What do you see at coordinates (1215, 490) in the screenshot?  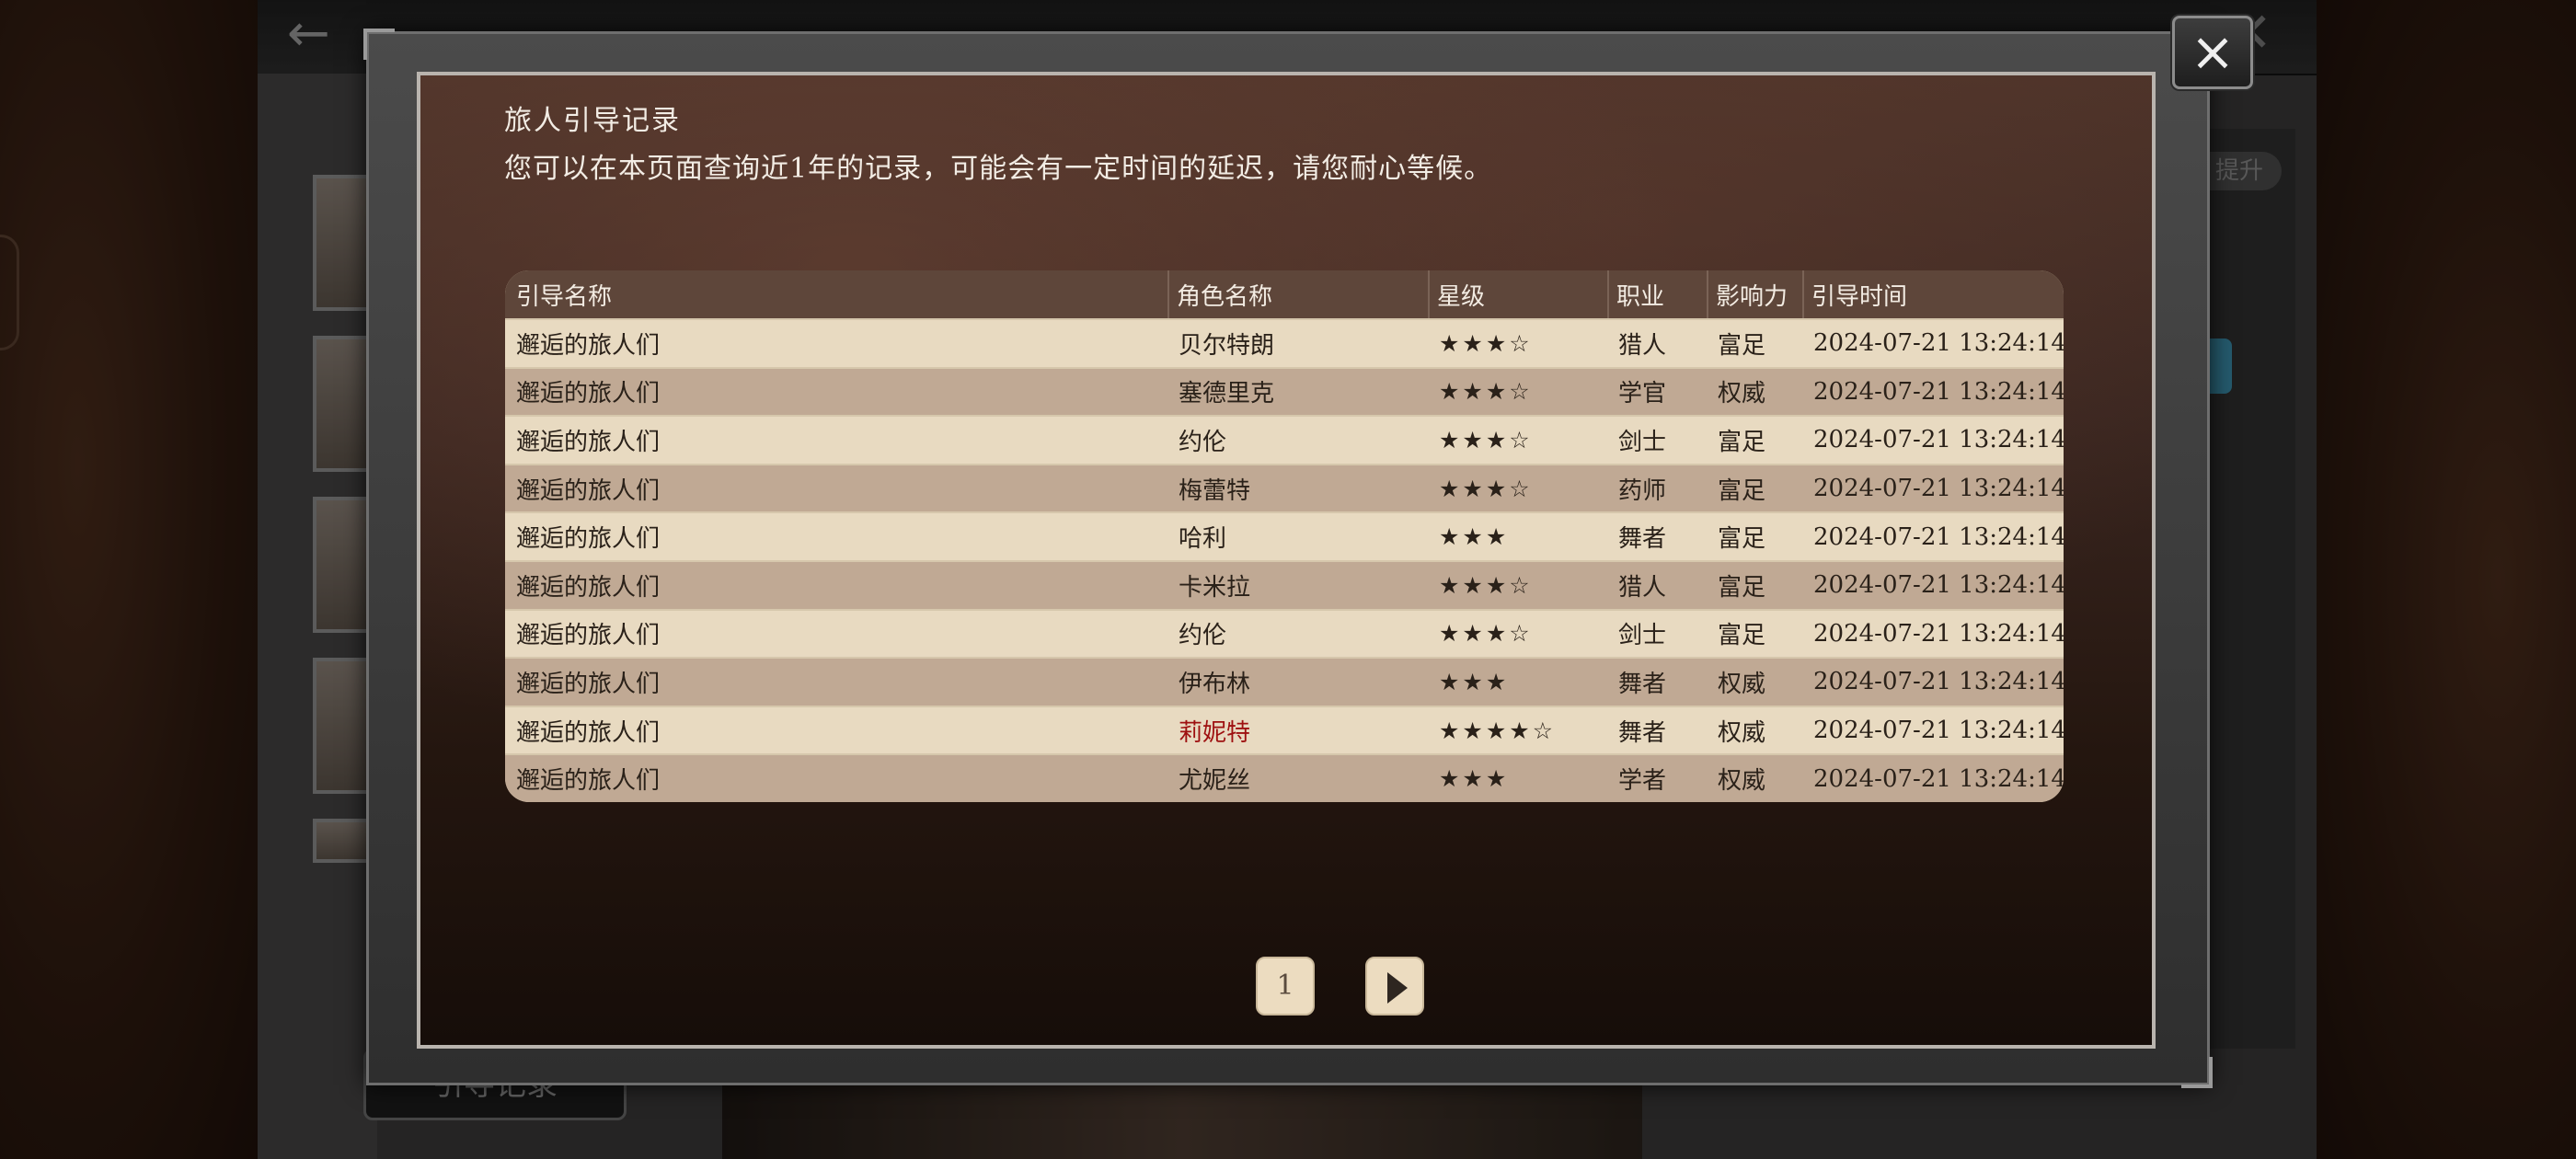 I see `row-name: 梅蕾特` at bounding box center [1215, 490].